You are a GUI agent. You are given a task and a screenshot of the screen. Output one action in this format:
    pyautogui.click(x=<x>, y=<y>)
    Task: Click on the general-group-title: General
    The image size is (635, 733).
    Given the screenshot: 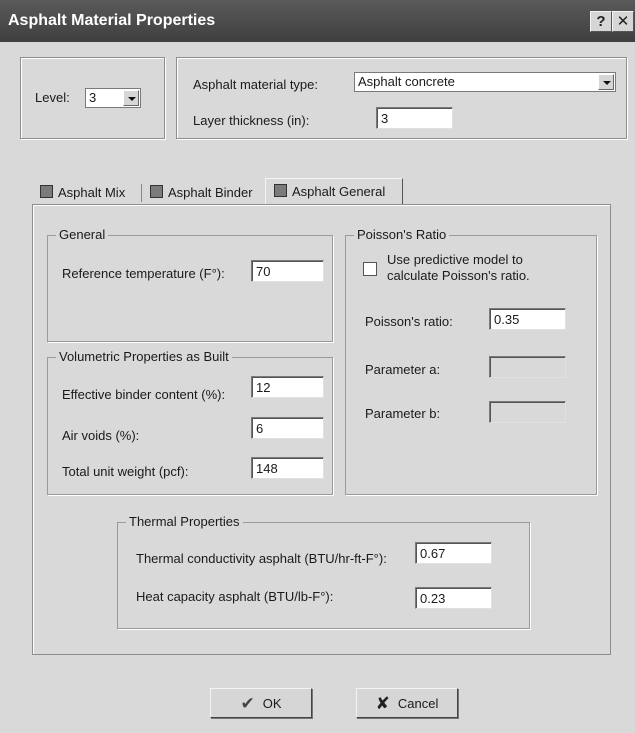 What is the action you would take?
    pyautogui.click(x=82, y=234)
    